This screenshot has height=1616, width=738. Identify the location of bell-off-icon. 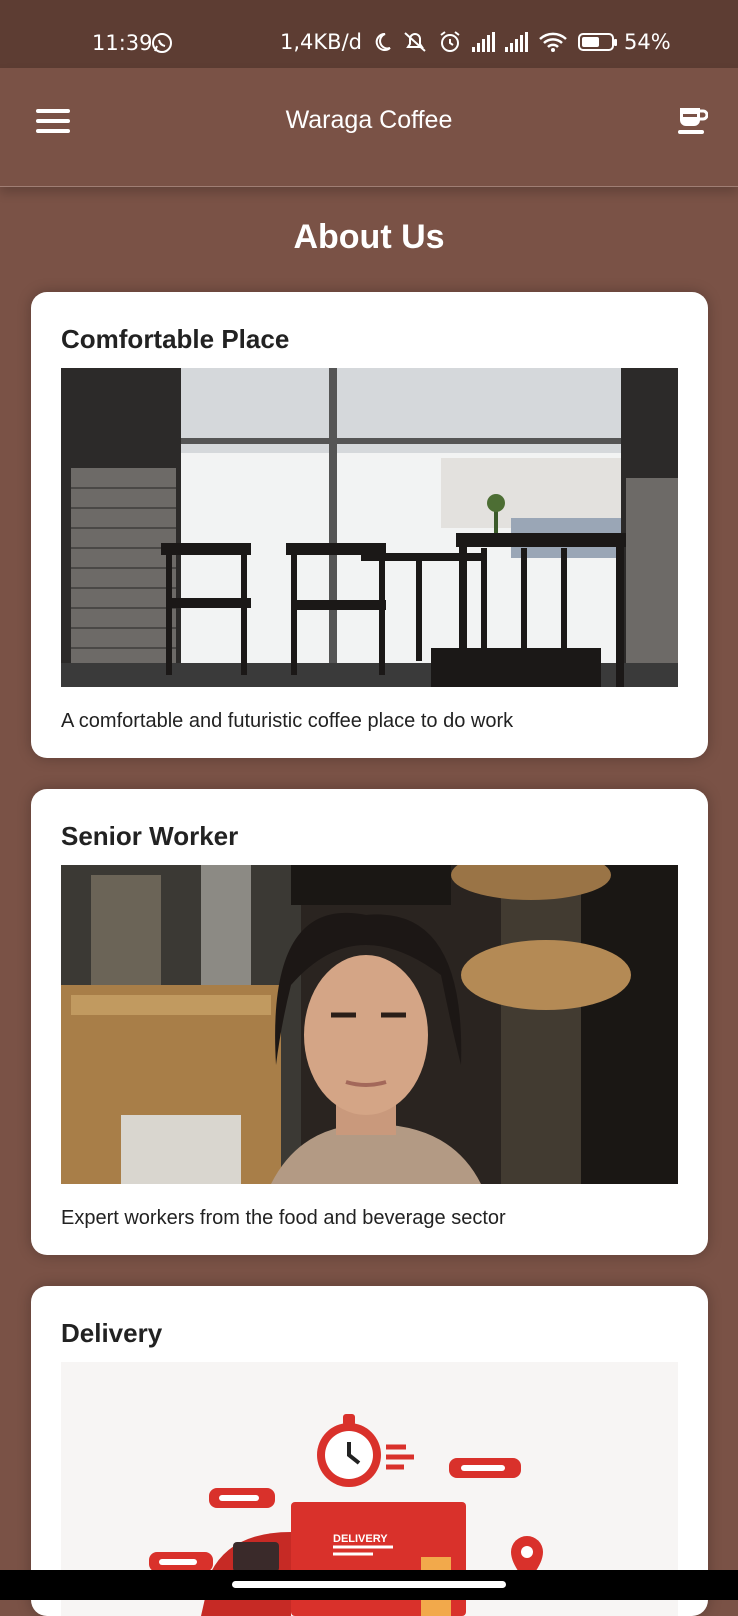
(415, 42).